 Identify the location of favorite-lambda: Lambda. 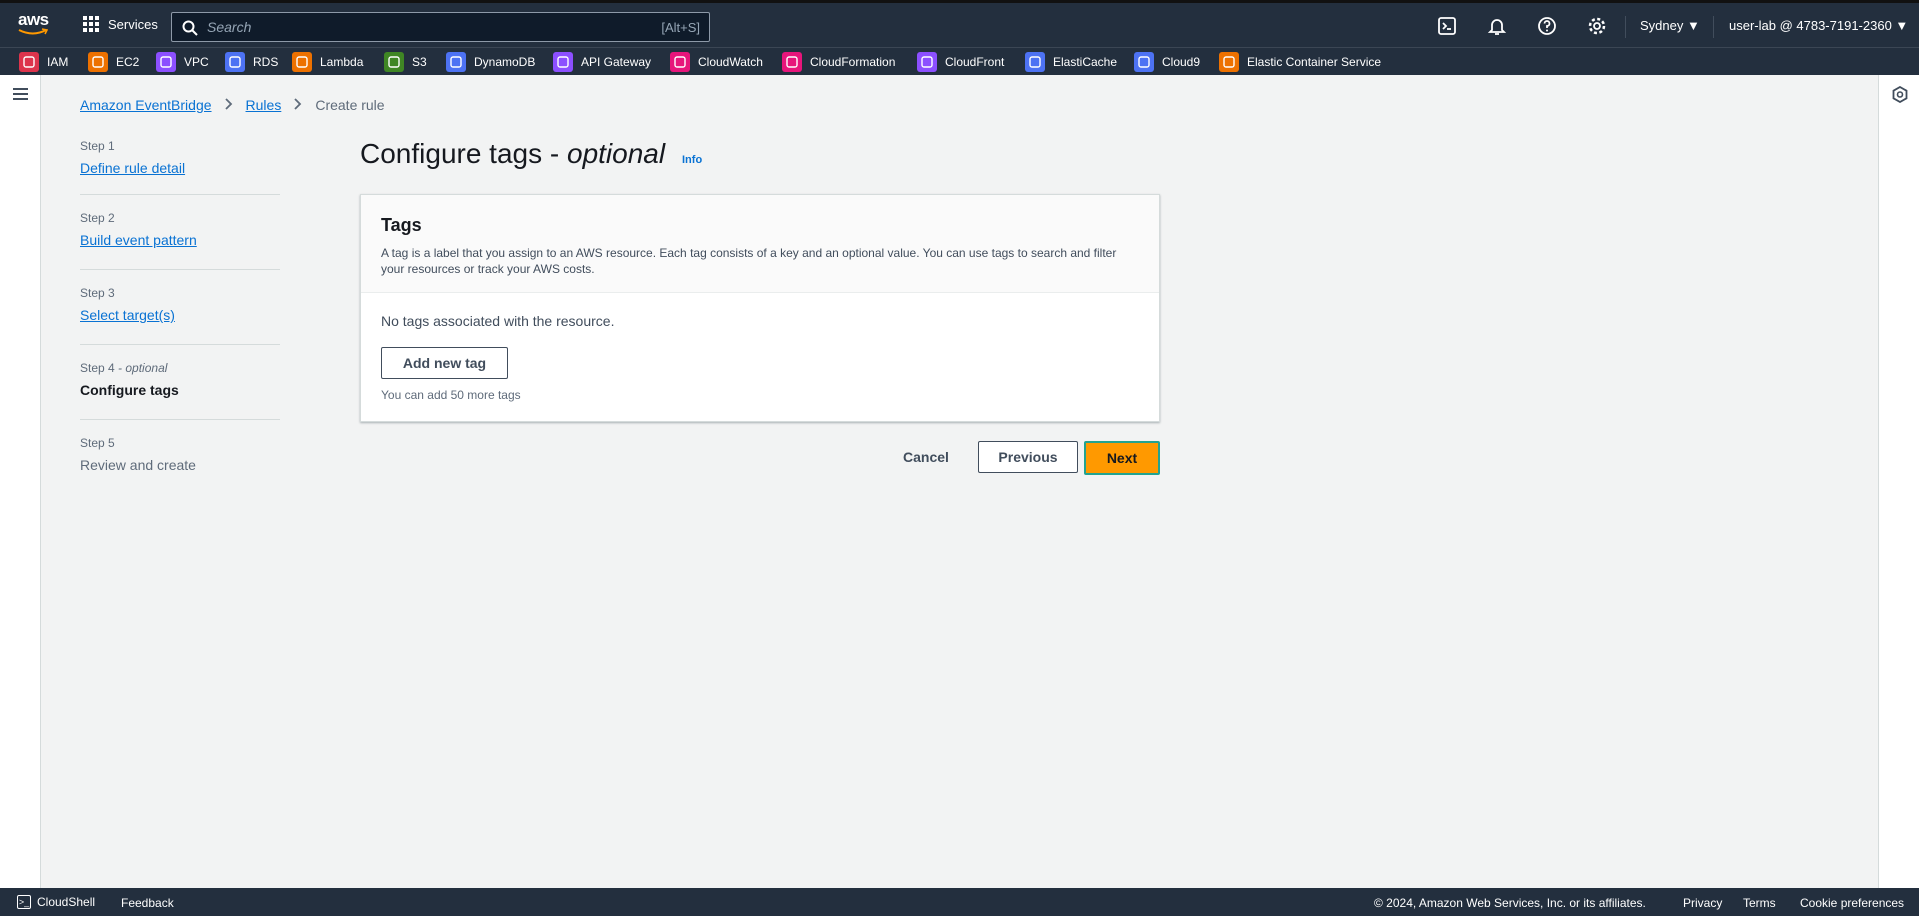
(327, 62).